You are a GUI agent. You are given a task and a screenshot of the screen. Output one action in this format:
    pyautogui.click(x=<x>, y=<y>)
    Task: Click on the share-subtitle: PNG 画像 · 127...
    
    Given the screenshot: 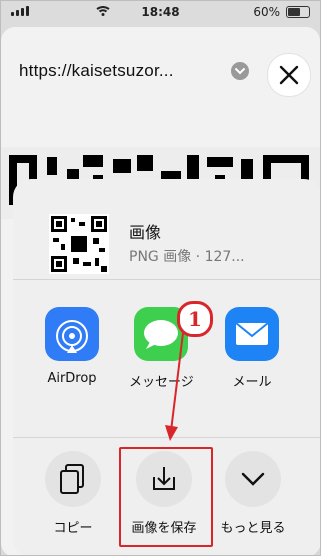 What is the action you would take?
    pyautogui.click(x=187, y=257)
    